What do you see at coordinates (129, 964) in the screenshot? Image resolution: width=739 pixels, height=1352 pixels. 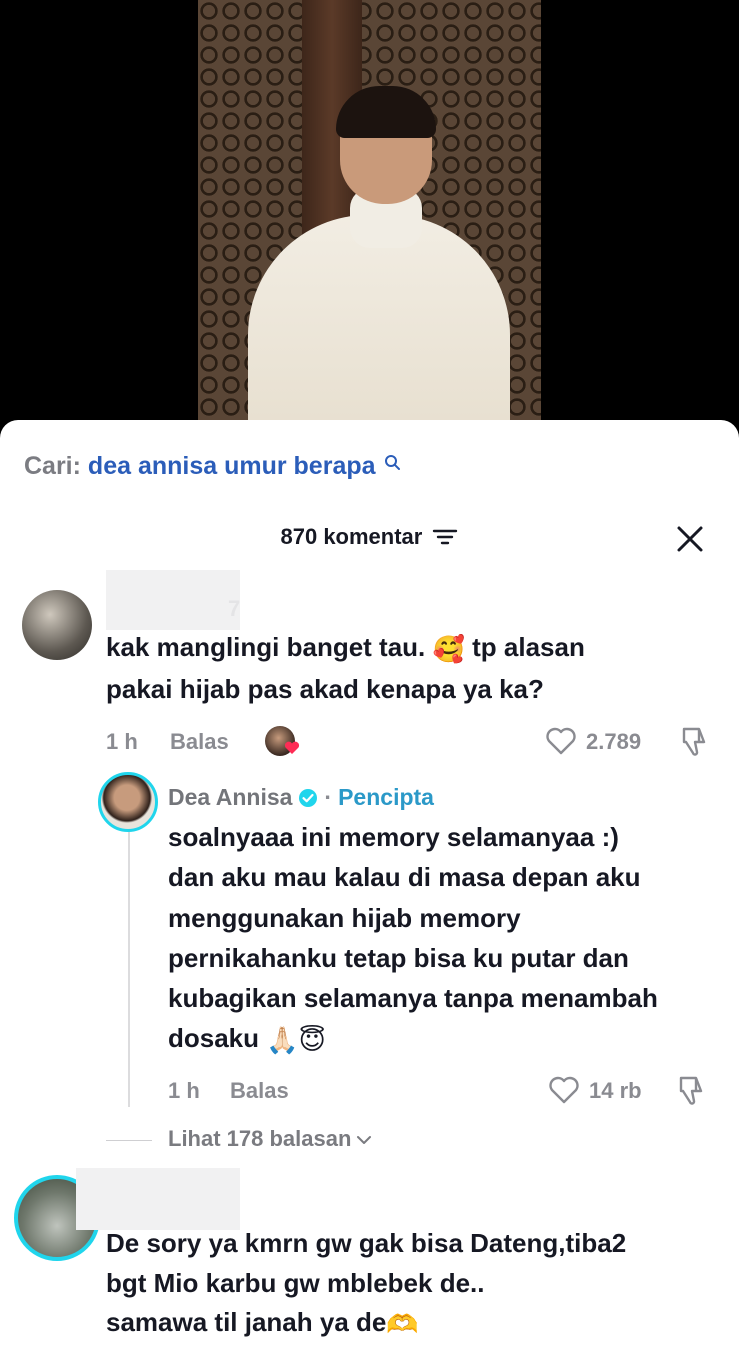 I see `thread-line` at bounding box center [129, 964].